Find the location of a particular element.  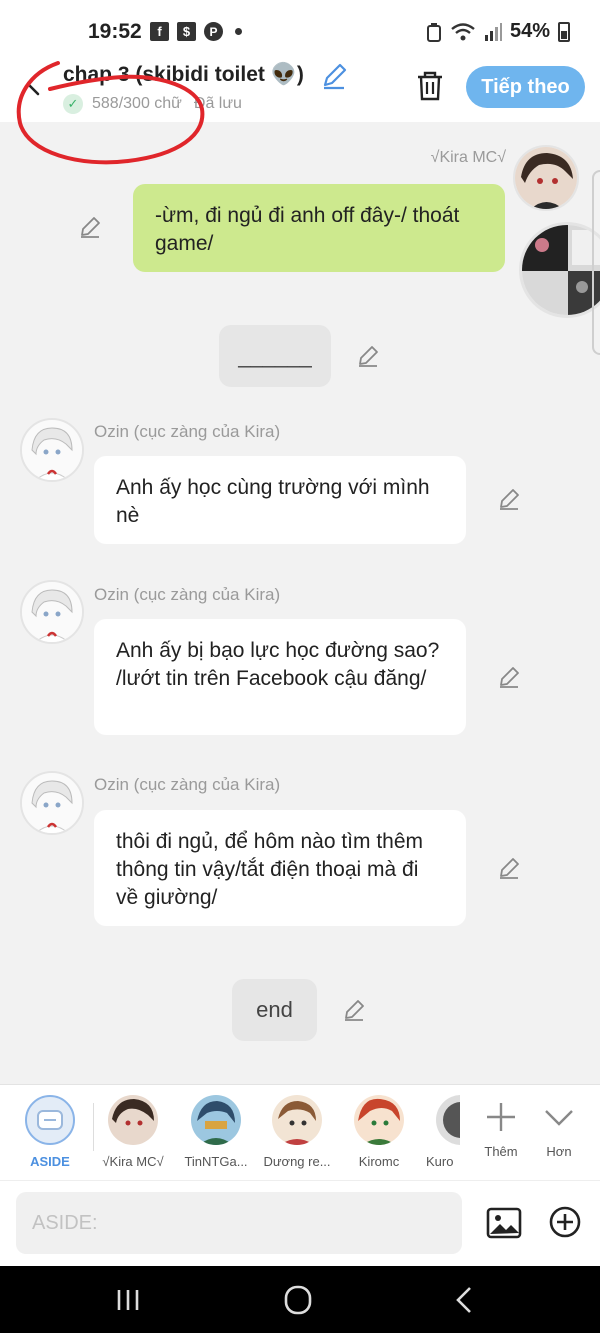

edit-title-icon is located at coordinates (334, 76).